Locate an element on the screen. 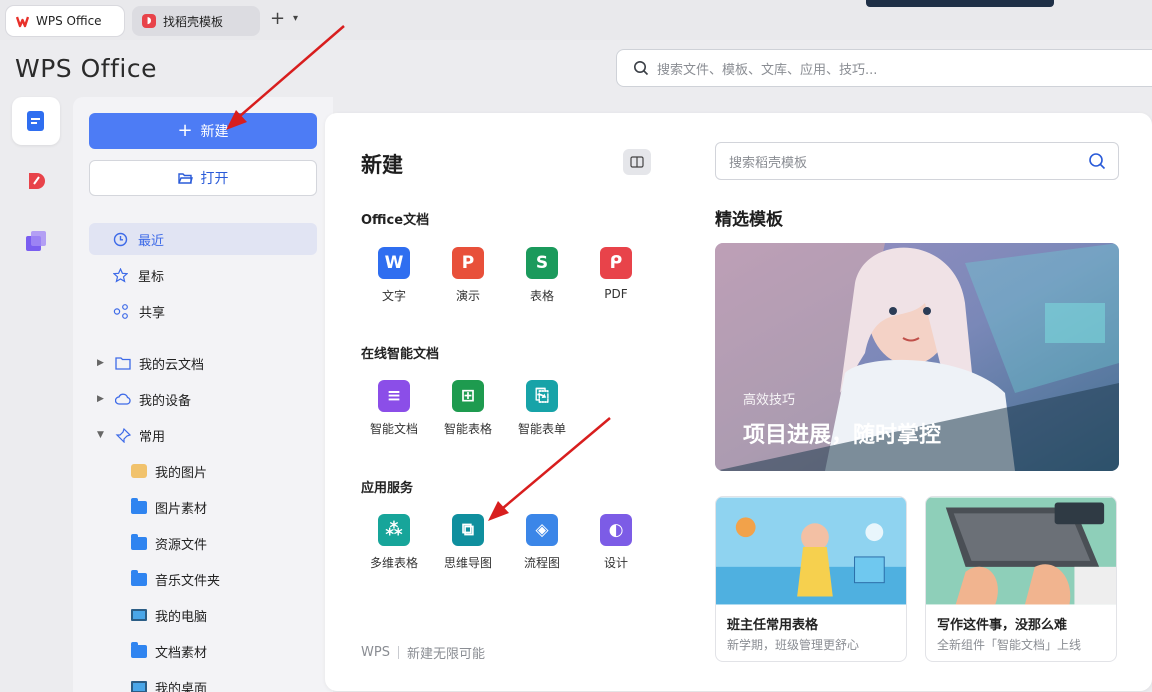 This screenshot has height=692, width=1152. search-icon is located at coordinates (1097, 161).